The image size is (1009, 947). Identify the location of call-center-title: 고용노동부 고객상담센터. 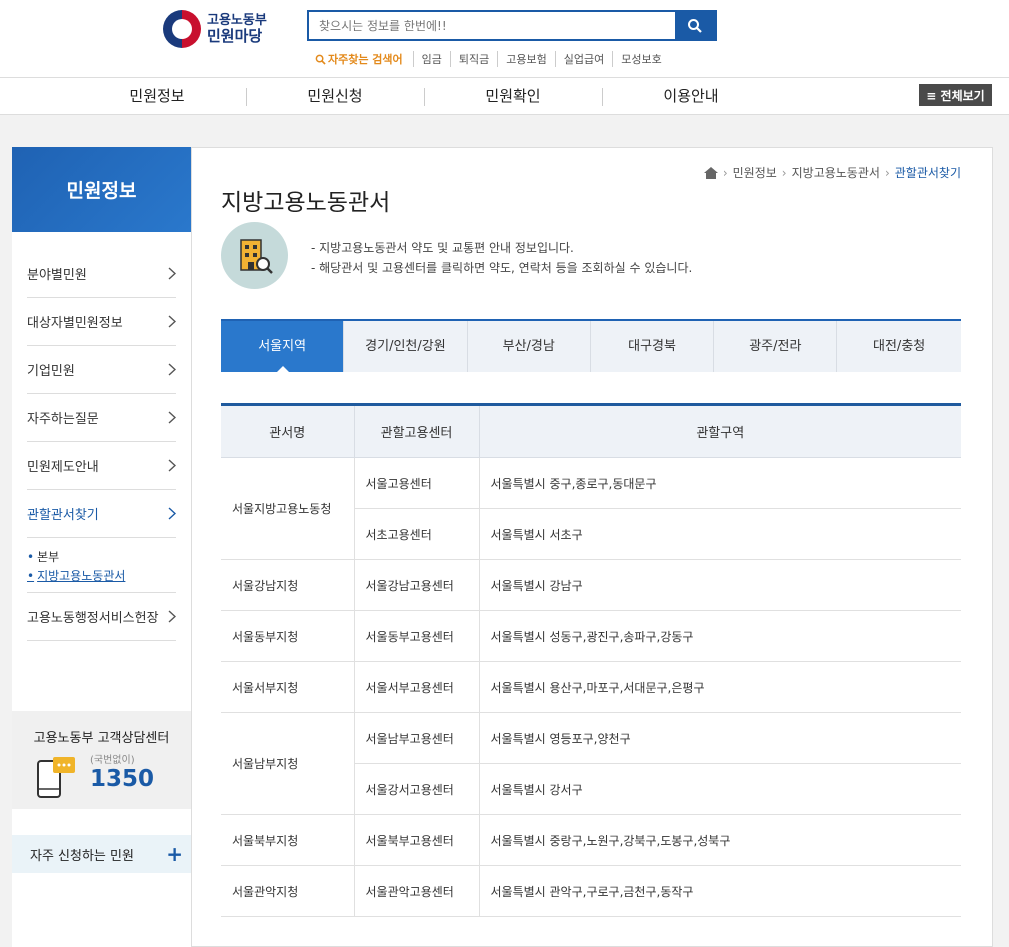
(101, 738).